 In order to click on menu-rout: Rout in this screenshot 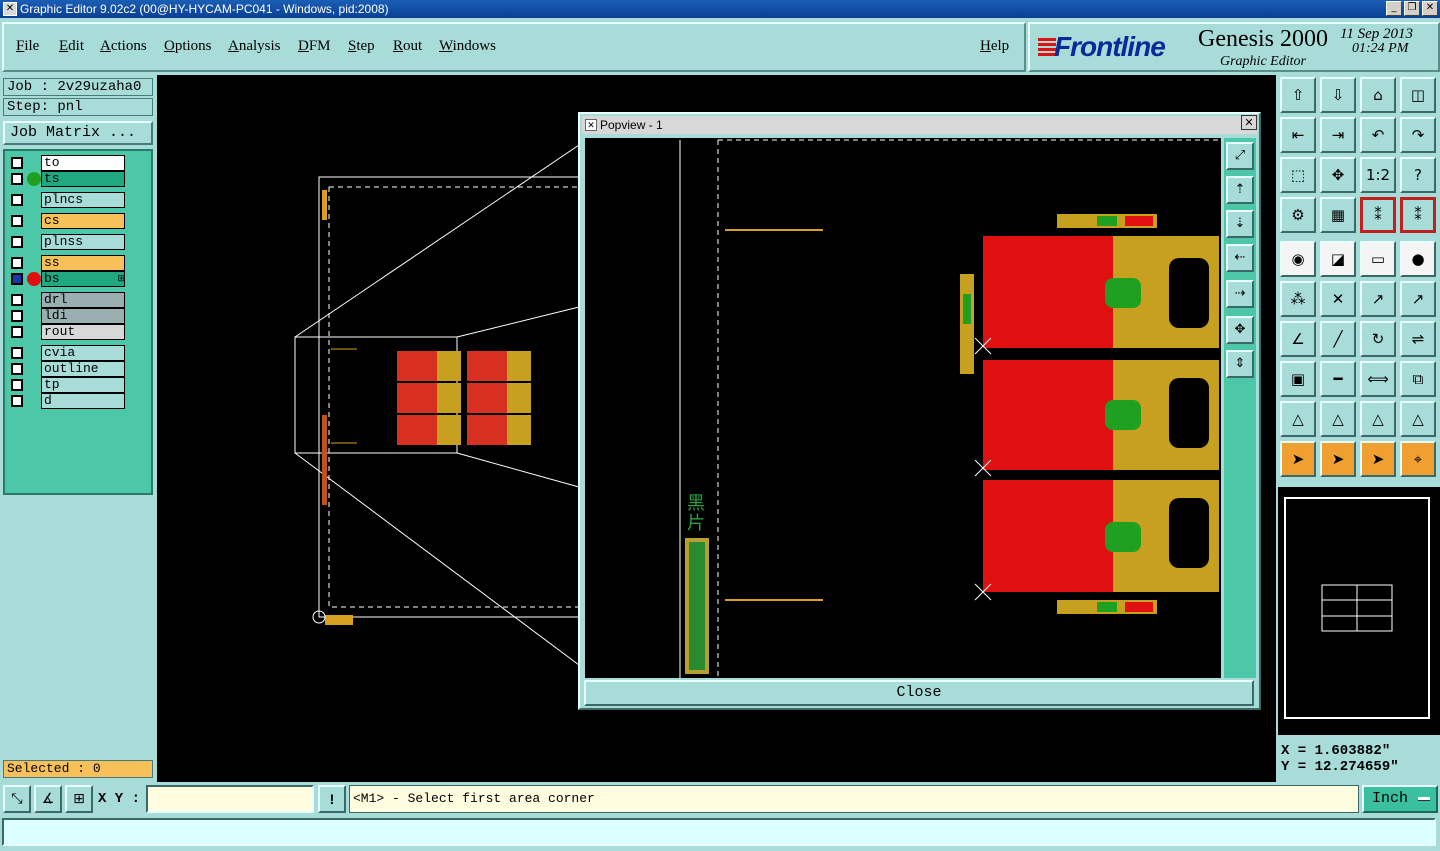, I will do `click(407, 46)`.